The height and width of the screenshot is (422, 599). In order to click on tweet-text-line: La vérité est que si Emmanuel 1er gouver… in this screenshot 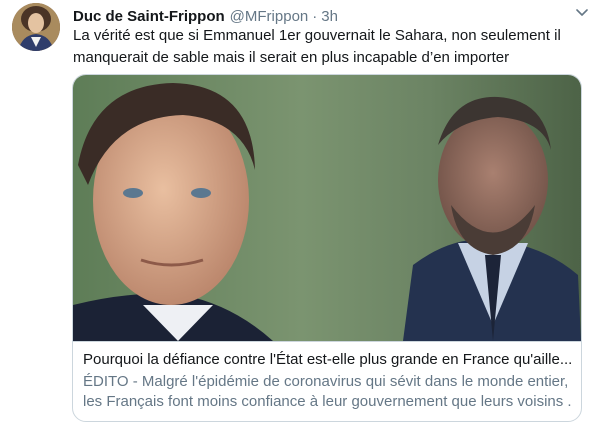, I will do `click(317, 35)`.